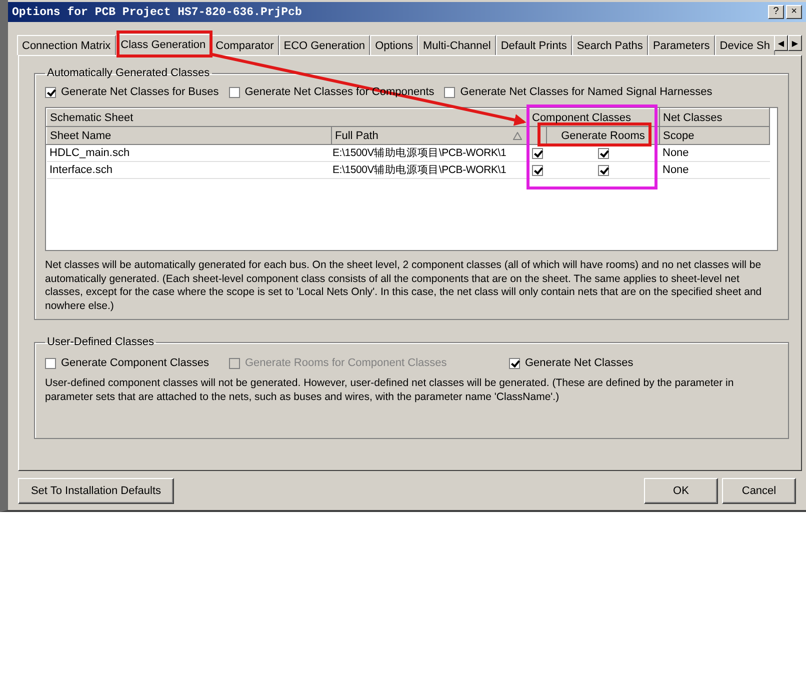 The height and width of the screenshot is (687, 806). Describe the element at coordinates (135, 363) in the screenshot. I see `checkbox-label: Generate Component Classes` at that location.